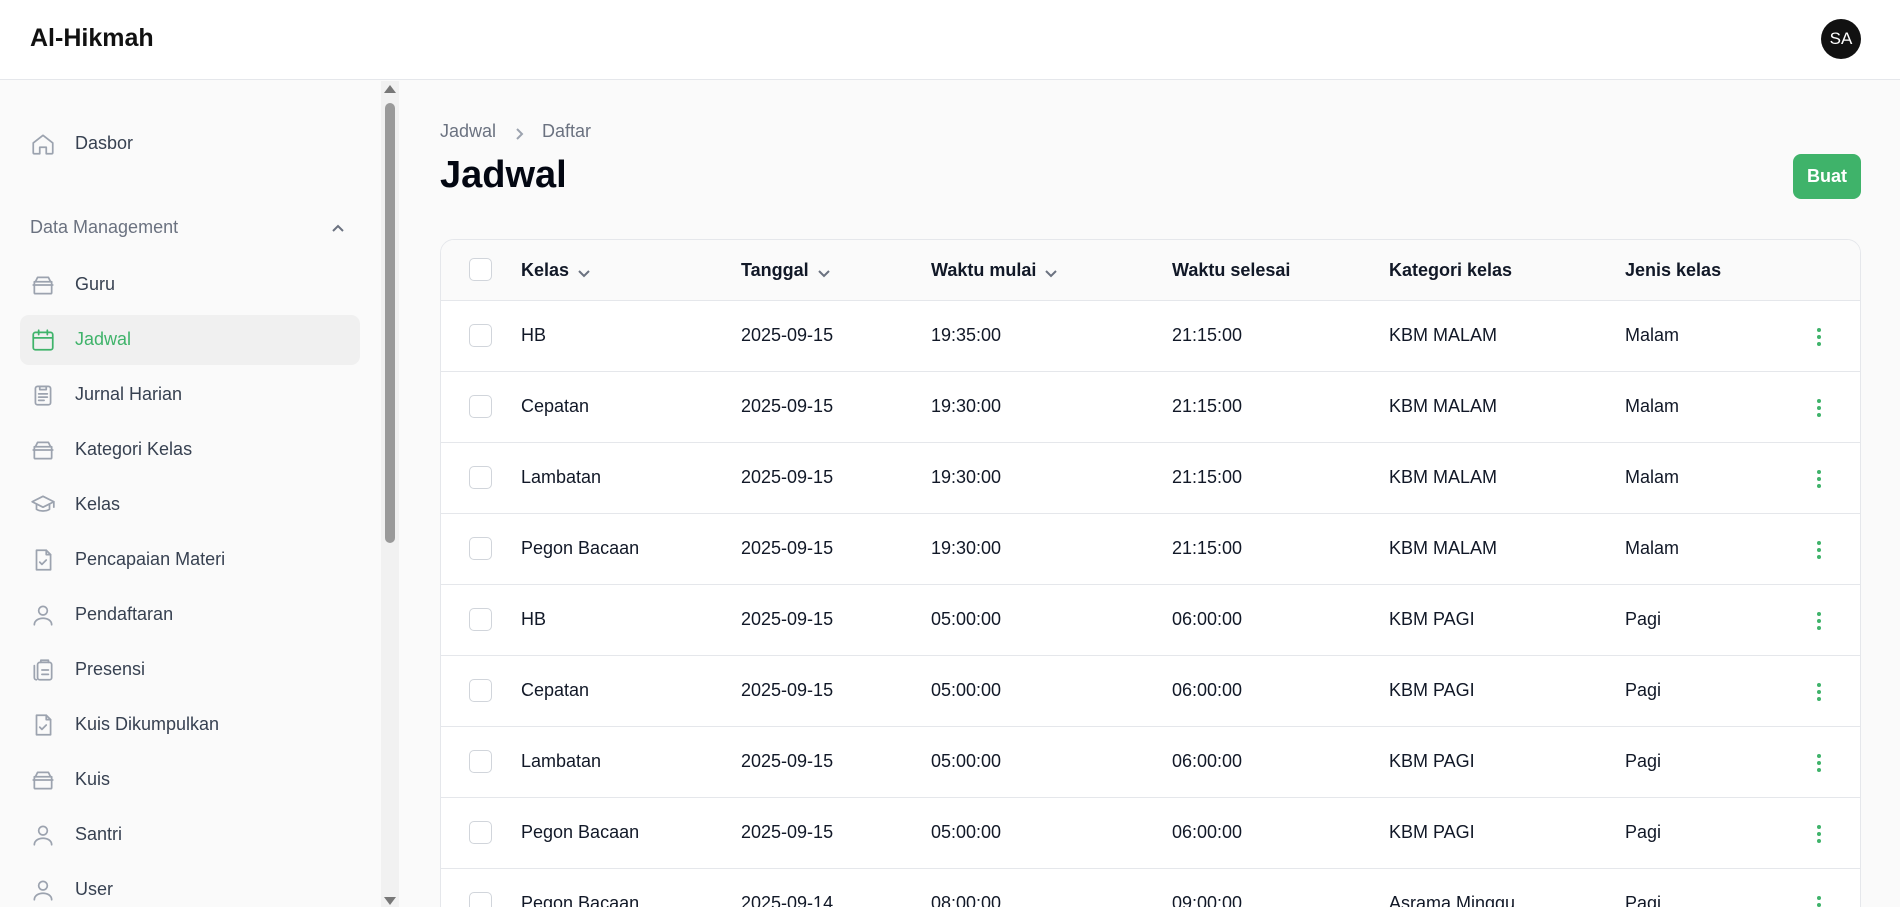 The height and width of the screenshot is (907, 1900). I want to click on column-header-jenis-kelas: Jenis kelas, so click(1673, 270).